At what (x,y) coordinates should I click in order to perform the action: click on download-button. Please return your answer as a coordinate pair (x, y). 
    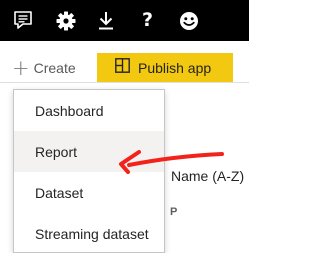
    Looking at the image, I should click on (106, 20).